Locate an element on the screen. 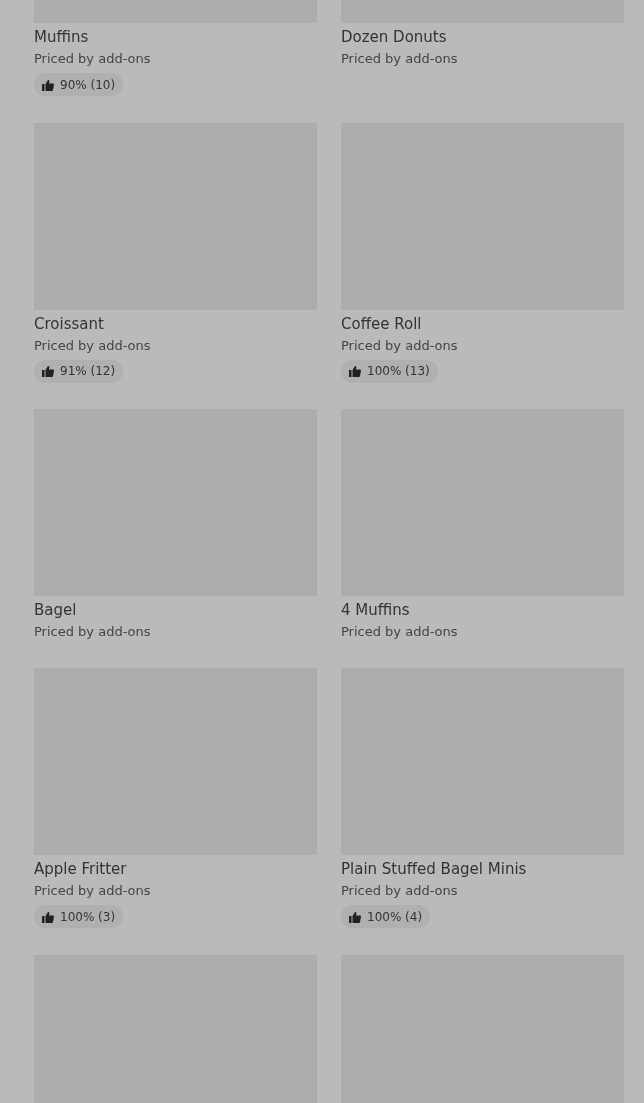  product-name: Apple Fritter is located at coordinates (175, 869).